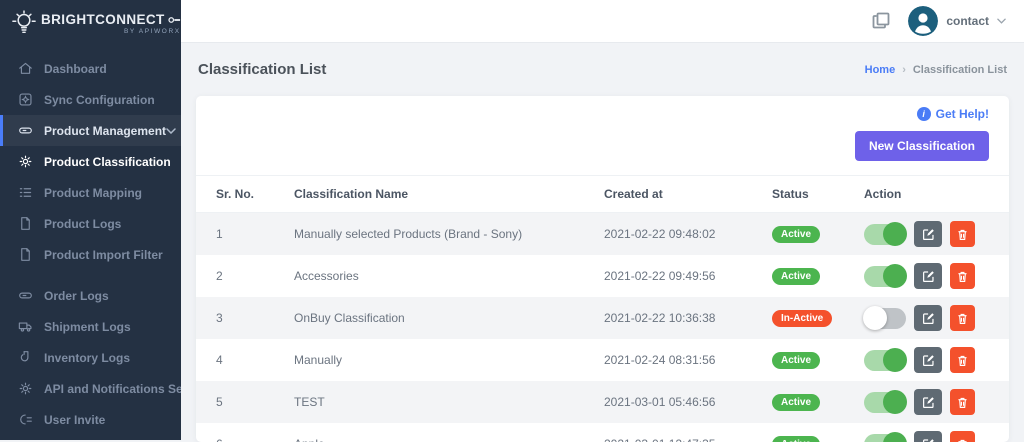  Describe the element at coordinates (441, 318) in the screenshot. I see `cell-classification-name: OnBuy Classification` at that location.